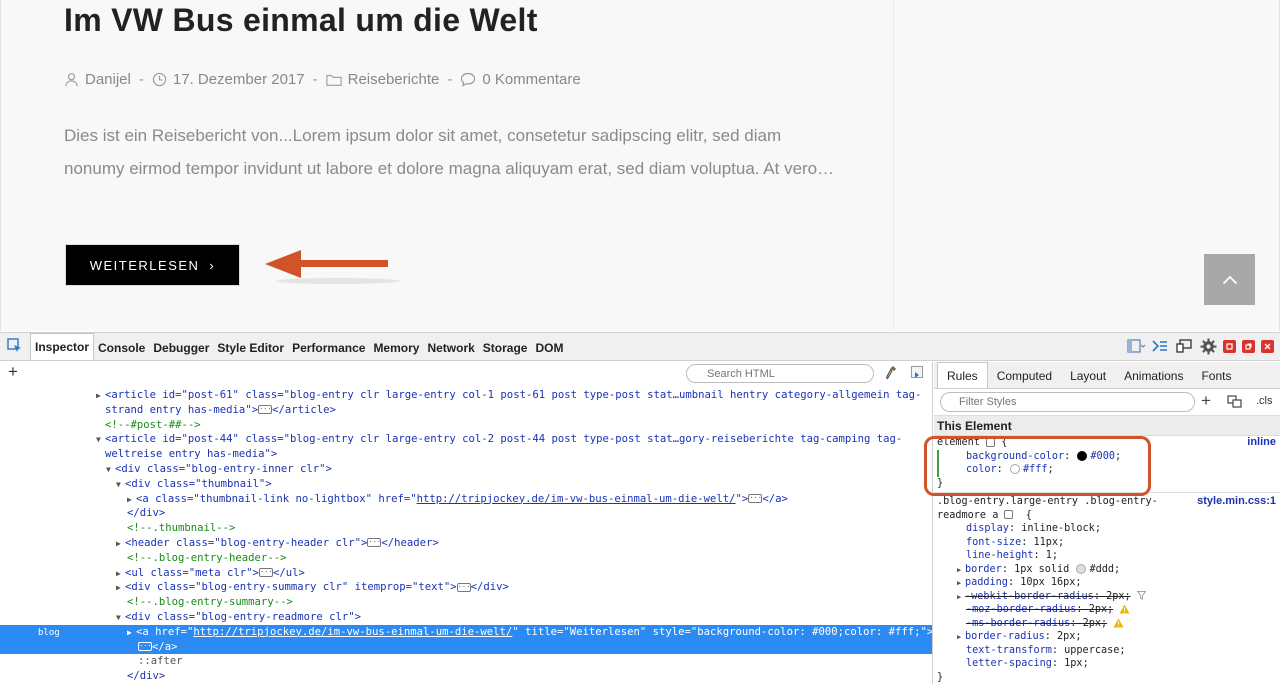 Image resolution: width=1280 pixels, height=684 pixels. I want to click on declaration: ▶ border: 1px solid #ddd;, so click(1108, 570).